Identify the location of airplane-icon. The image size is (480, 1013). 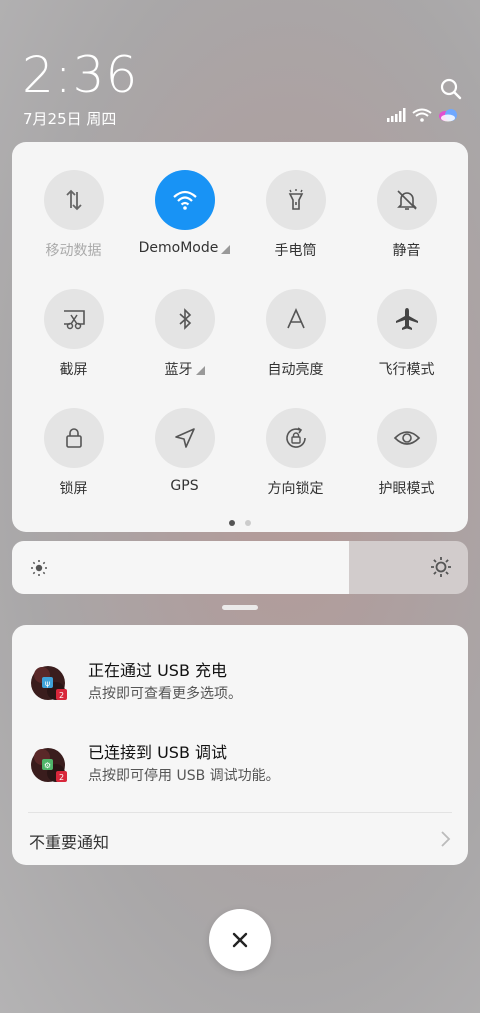
(407, 319).